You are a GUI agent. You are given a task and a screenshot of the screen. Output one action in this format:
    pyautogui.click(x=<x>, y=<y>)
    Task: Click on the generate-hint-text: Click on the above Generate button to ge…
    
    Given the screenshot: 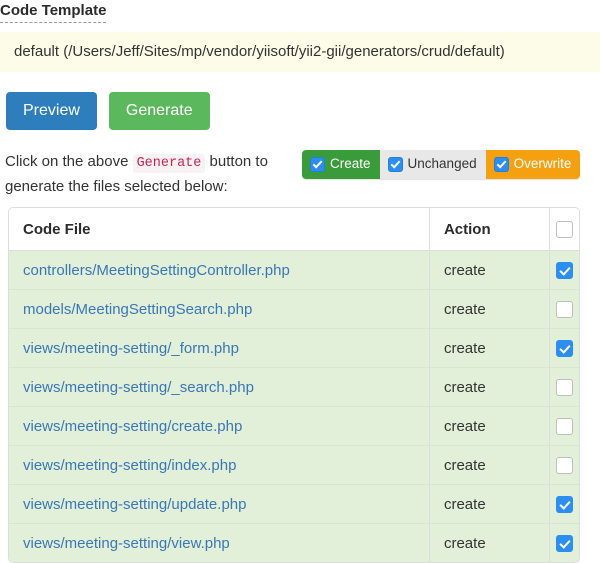 What is the action you would take?
    pyautogui.click(x=155, y=174)
    